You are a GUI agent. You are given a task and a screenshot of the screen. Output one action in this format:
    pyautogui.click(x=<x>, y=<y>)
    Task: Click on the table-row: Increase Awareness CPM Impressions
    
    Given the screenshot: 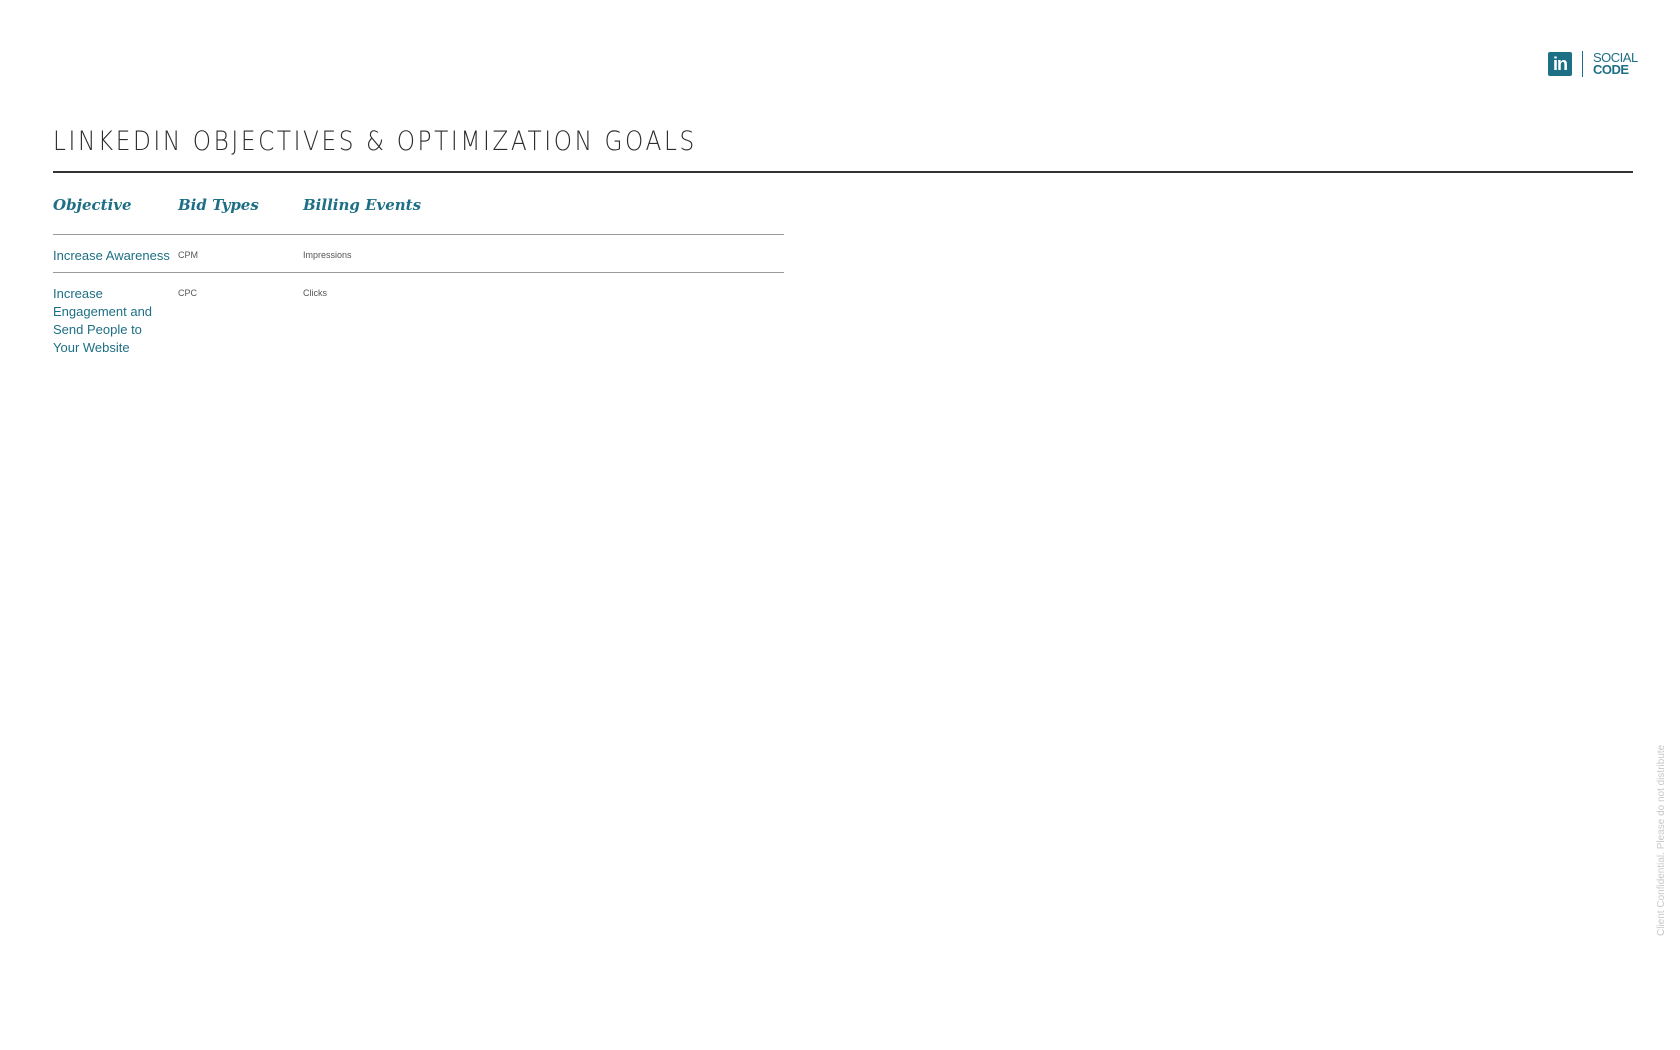 What is the action you would take?
    pyautogui.click(x=418, y=254)
    